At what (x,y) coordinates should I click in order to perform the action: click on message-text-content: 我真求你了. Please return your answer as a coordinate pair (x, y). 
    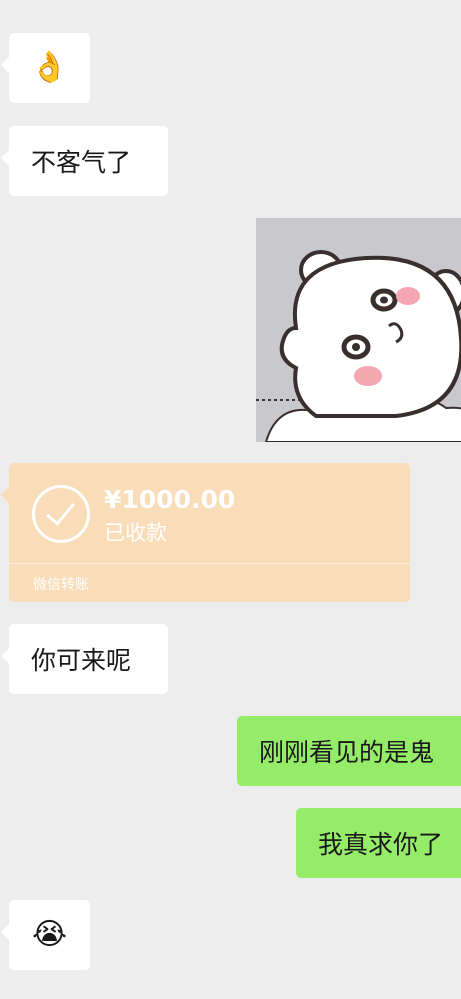
    Looking at the image, I should click on (381, 844).